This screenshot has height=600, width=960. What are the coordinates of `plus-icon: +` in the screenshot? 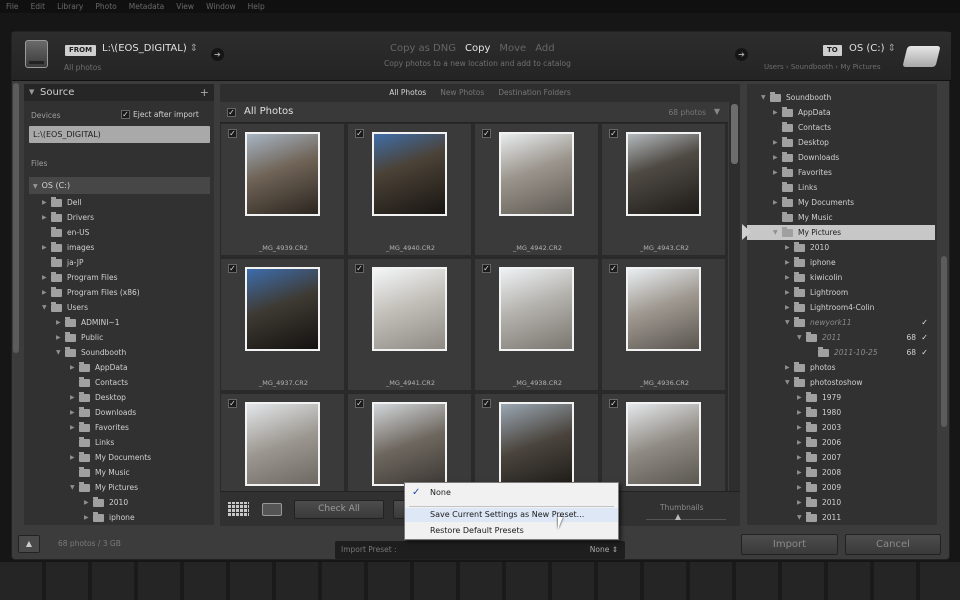 It's located at (204, 92).